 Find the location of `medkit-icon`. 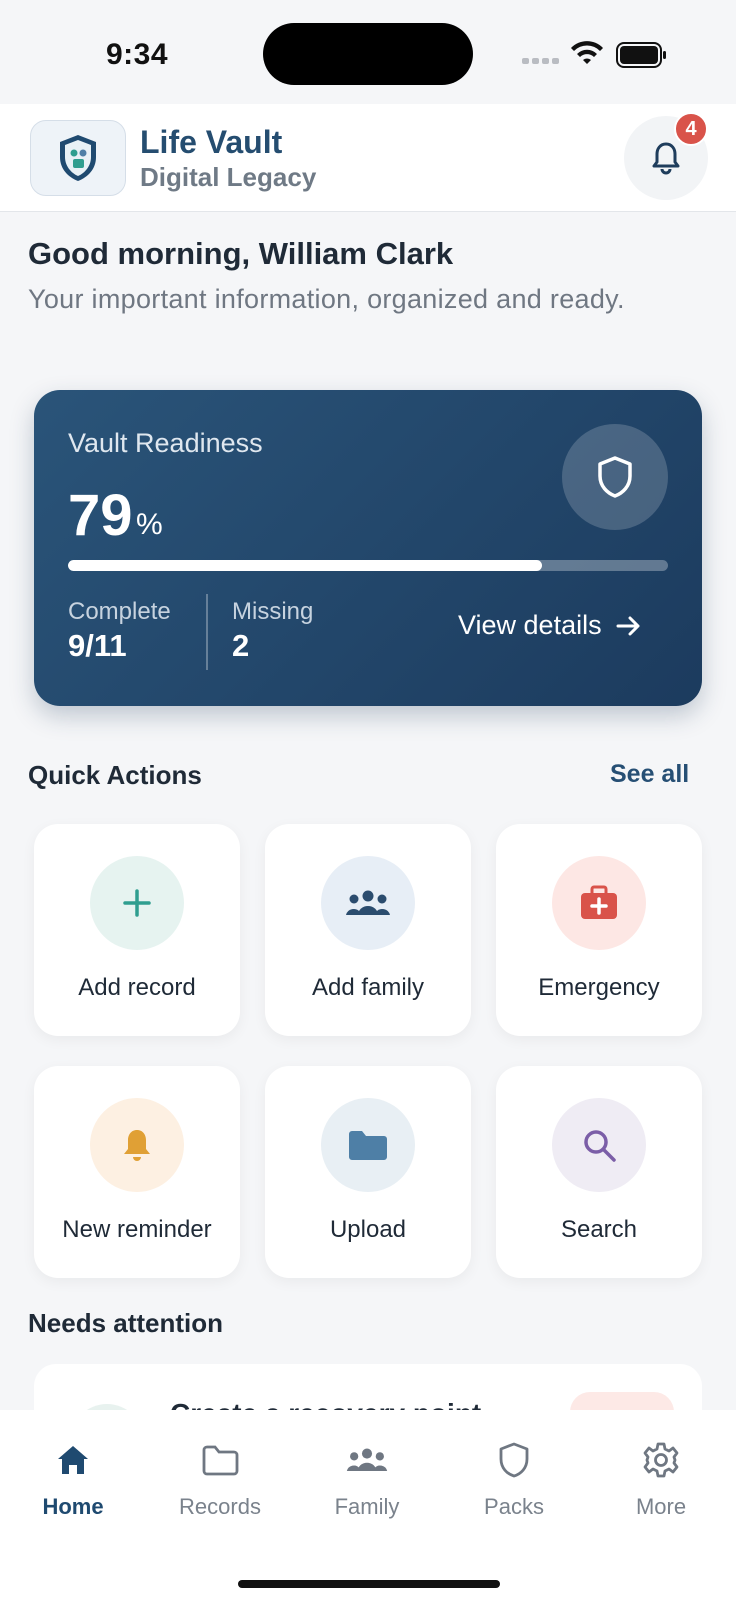

medkit-icon is located at coordinates (599, 903).